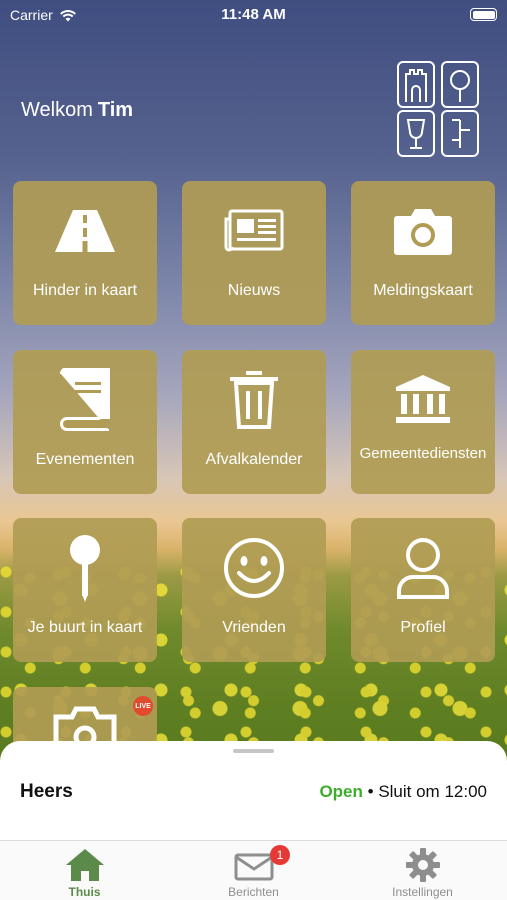 The image size is (507, 900). Describe the element at coordinates (254, 253) in the screenshot. I see `tile-nieuws: Nieuws` at that location.